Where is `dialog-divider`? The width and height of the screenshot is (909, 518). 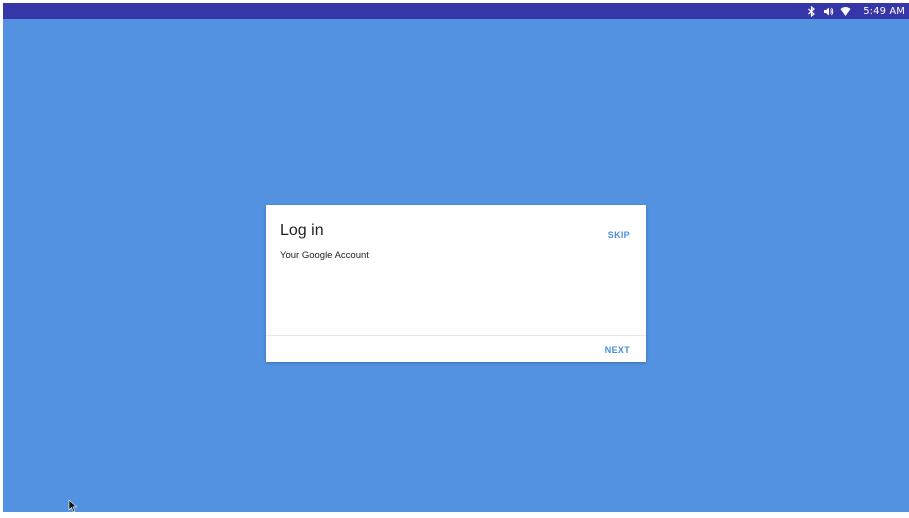 dialog-divider is located at coordinates (456, 335).